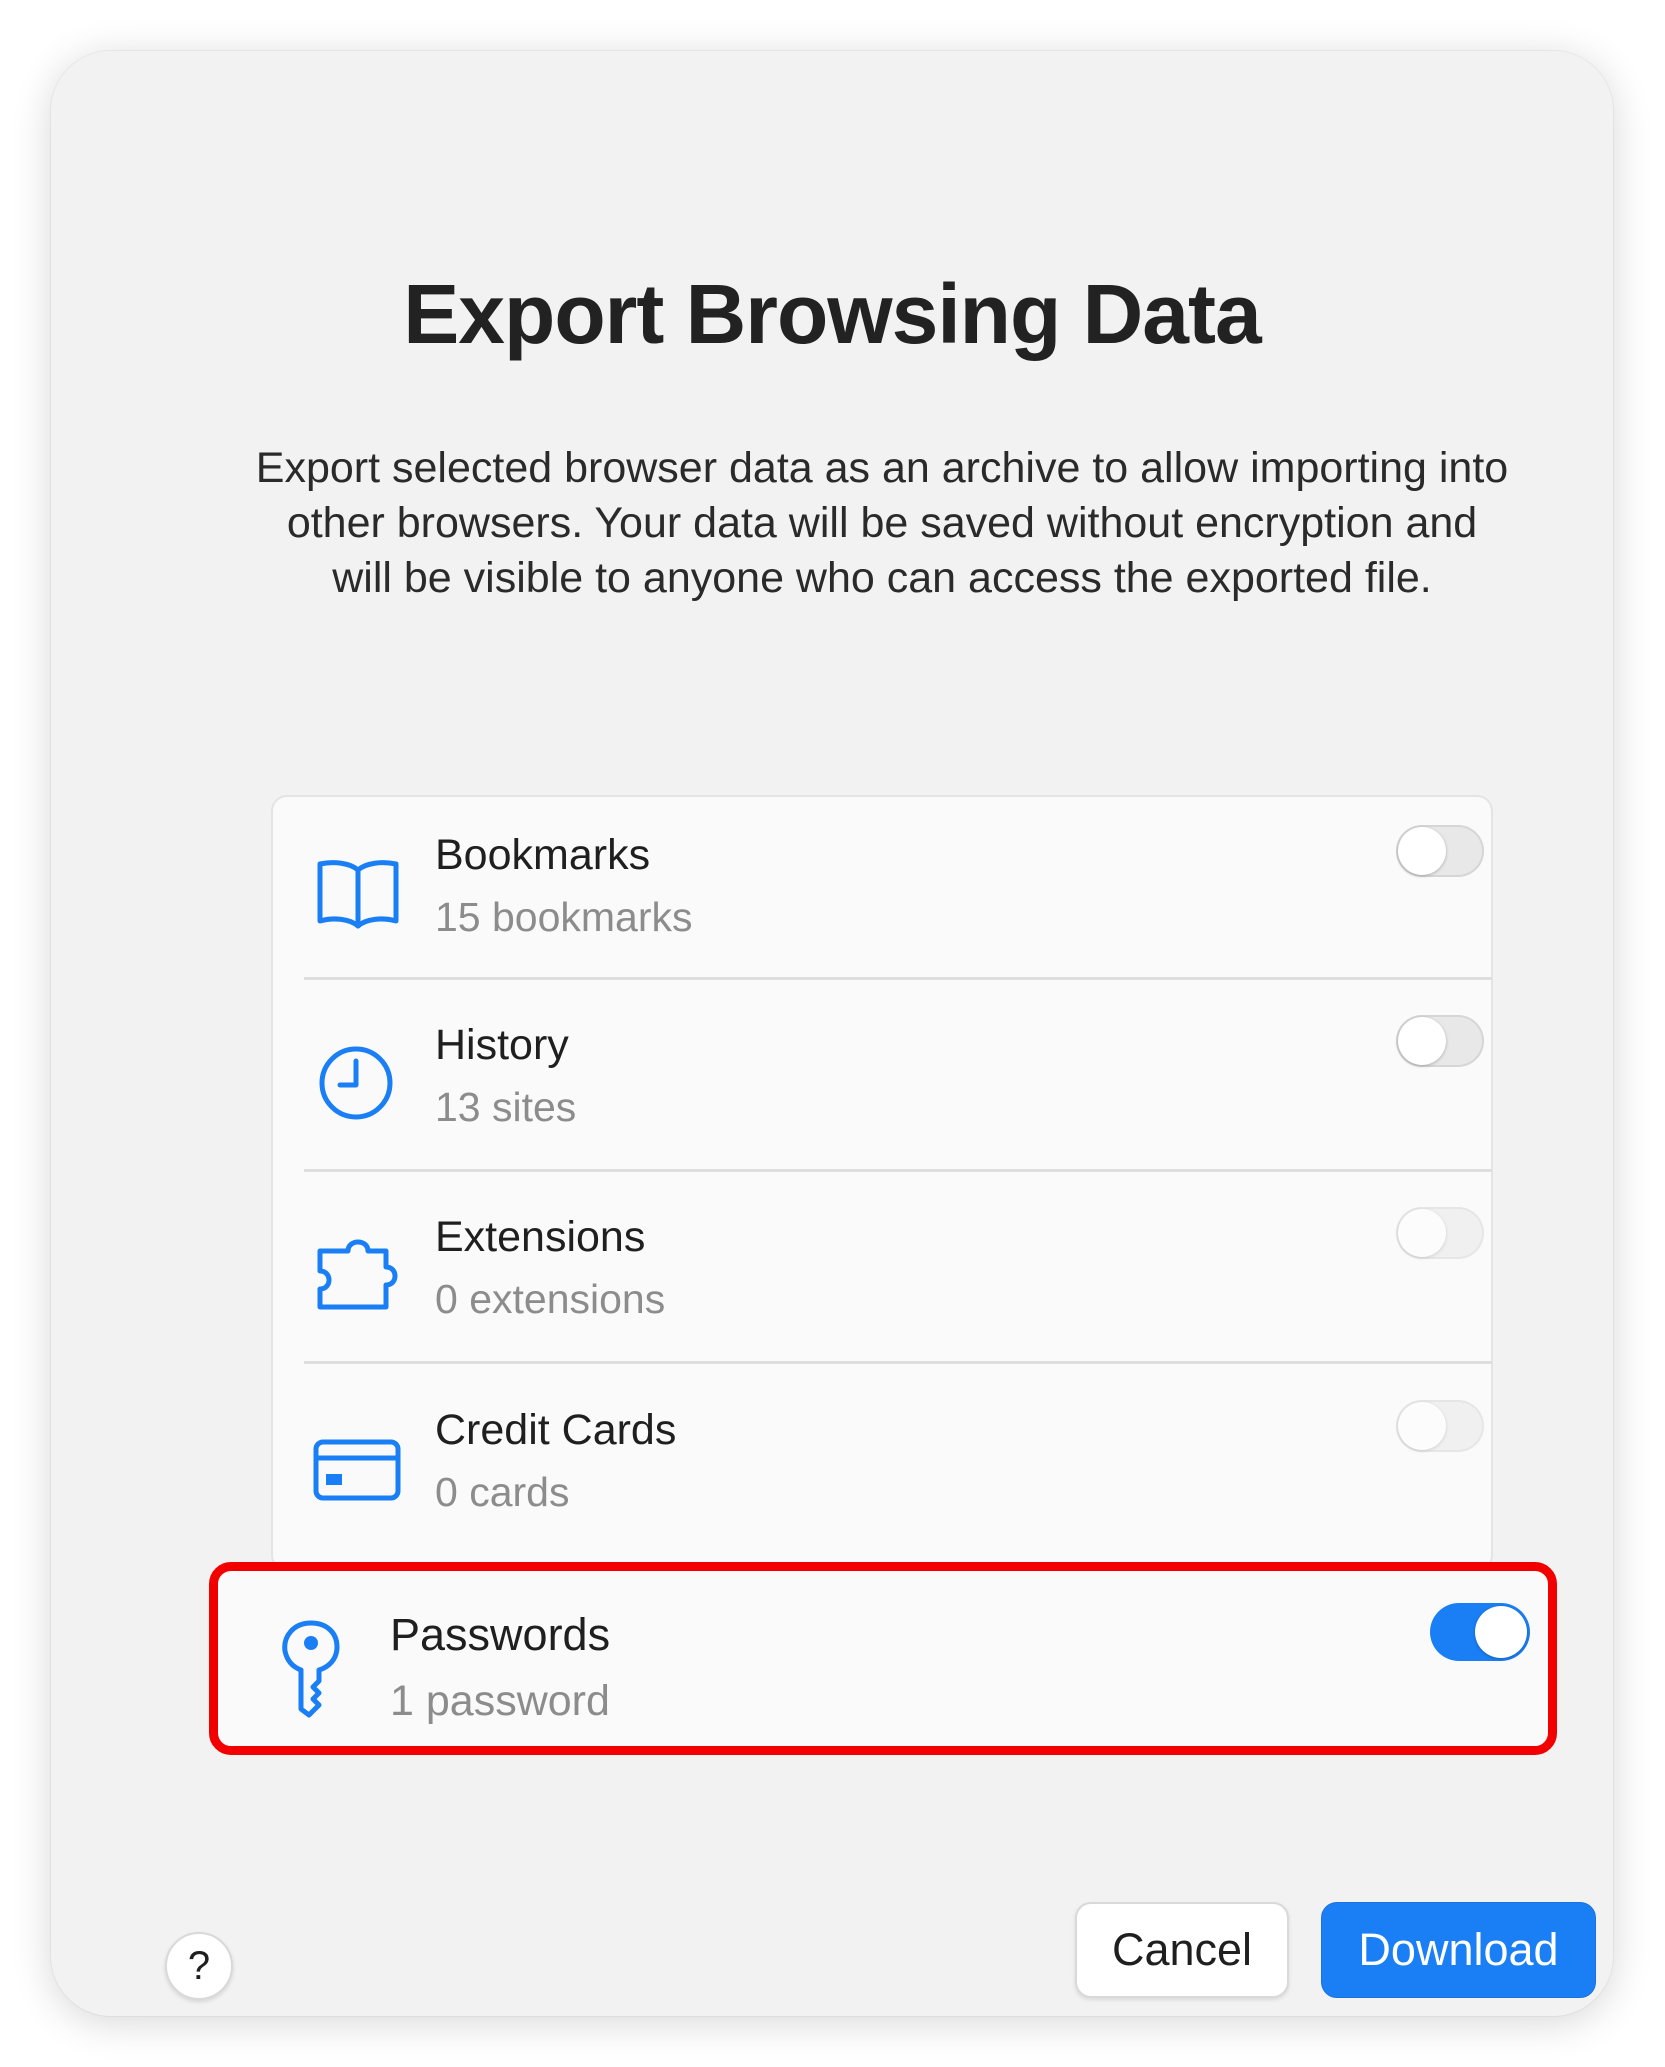 This screenshot has width=1665, height=2067. What do you see at coordinates (898, 1275) in the screenshot?
I see `list-item-extensions: Extensions 0 extensions` at bounding box center [898, 1275].